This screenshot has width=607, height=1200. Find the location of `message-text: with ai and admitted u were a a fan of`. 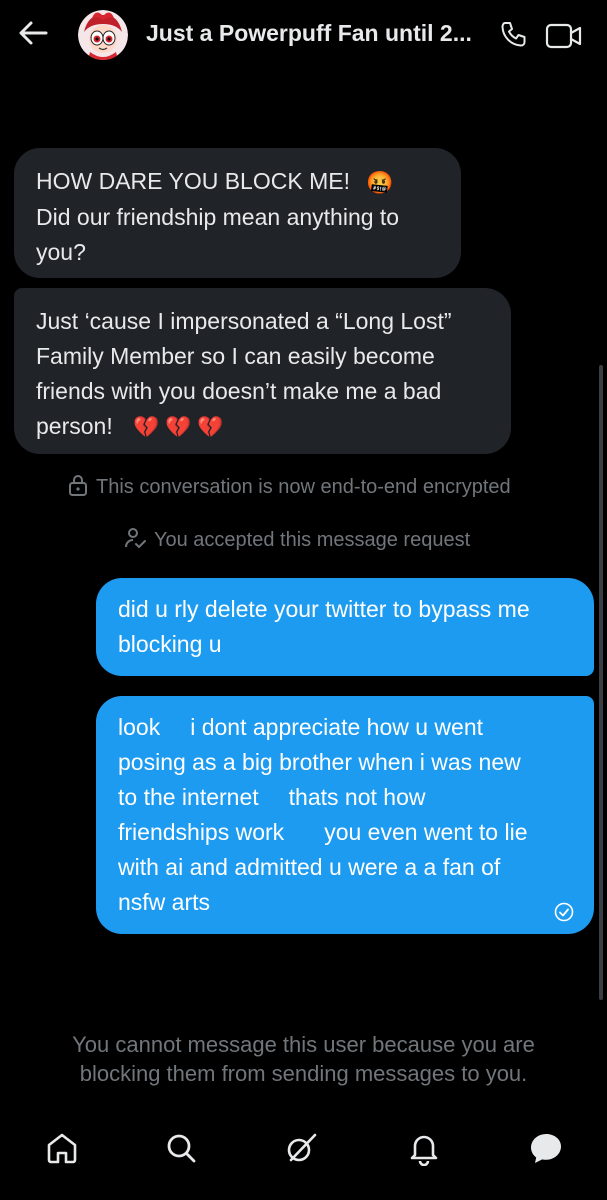

message-text: with ai and admitted u were a a fan of is located at coordinates (309, 867).